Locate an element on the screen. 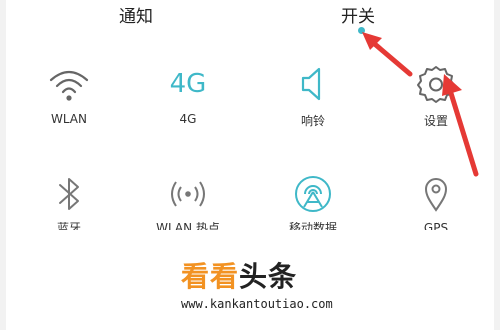  mobile-data-icon is located at coordinates (313, 194).